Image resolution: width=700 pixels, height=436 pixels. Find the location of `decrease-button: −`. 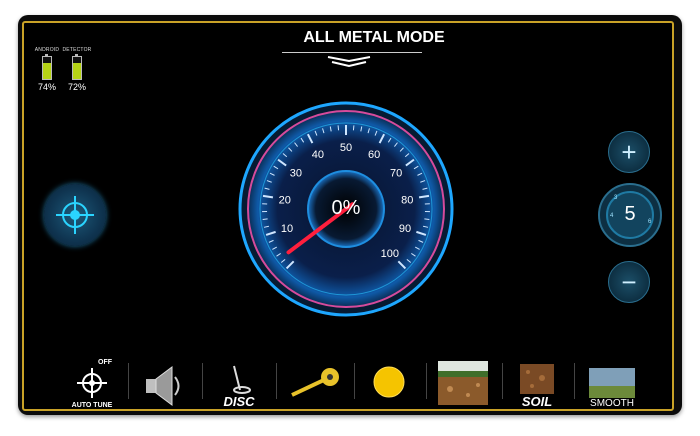

decrease-button: − is located at coordinates (629, 282).